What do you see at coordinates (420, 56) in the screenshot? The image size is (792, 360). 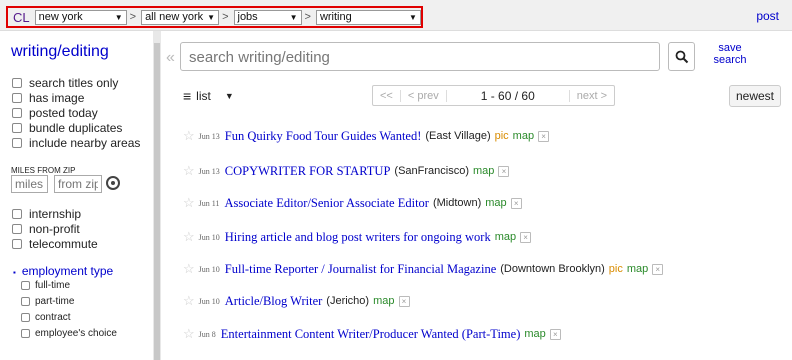 I see `search-input: search writing/editing` at bounding box center [420, 56].